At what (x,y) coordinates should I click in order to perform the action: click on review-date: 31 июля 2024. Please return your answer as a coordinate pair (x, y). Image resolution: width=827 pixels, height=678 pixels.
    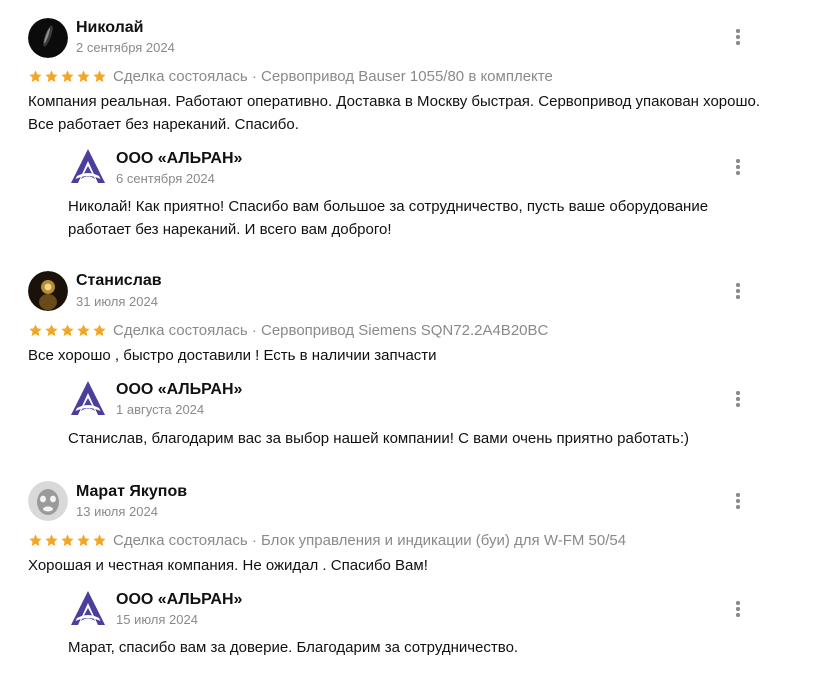
    Looking at the image, I should click on (117, 301).